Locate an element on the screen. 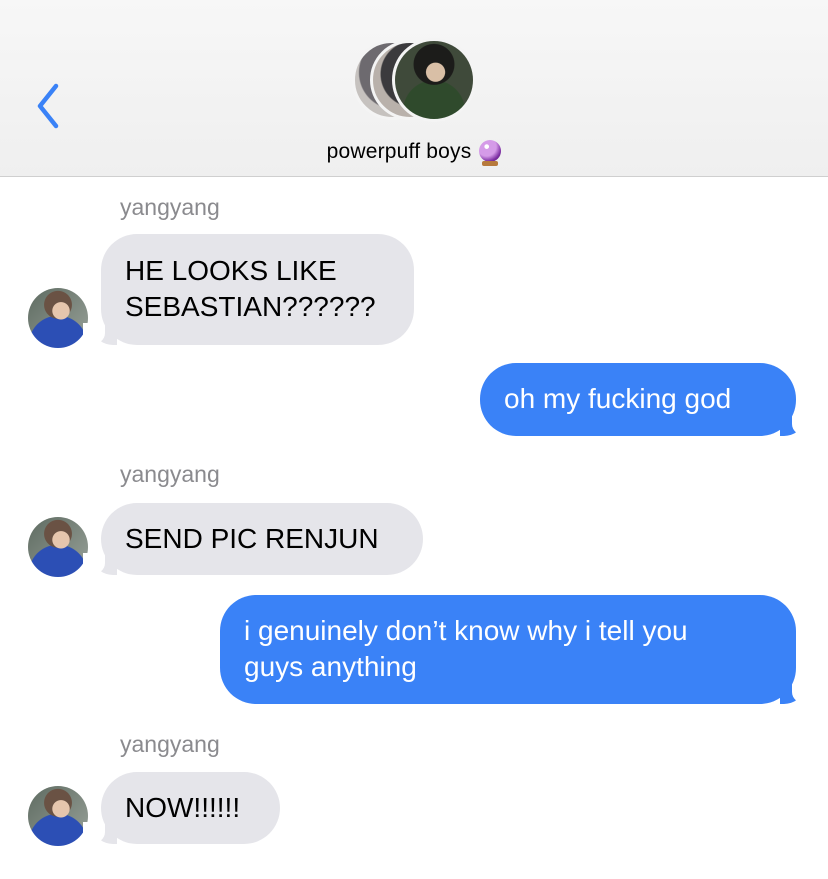  group-avatar is located at coordinates (434, 80).